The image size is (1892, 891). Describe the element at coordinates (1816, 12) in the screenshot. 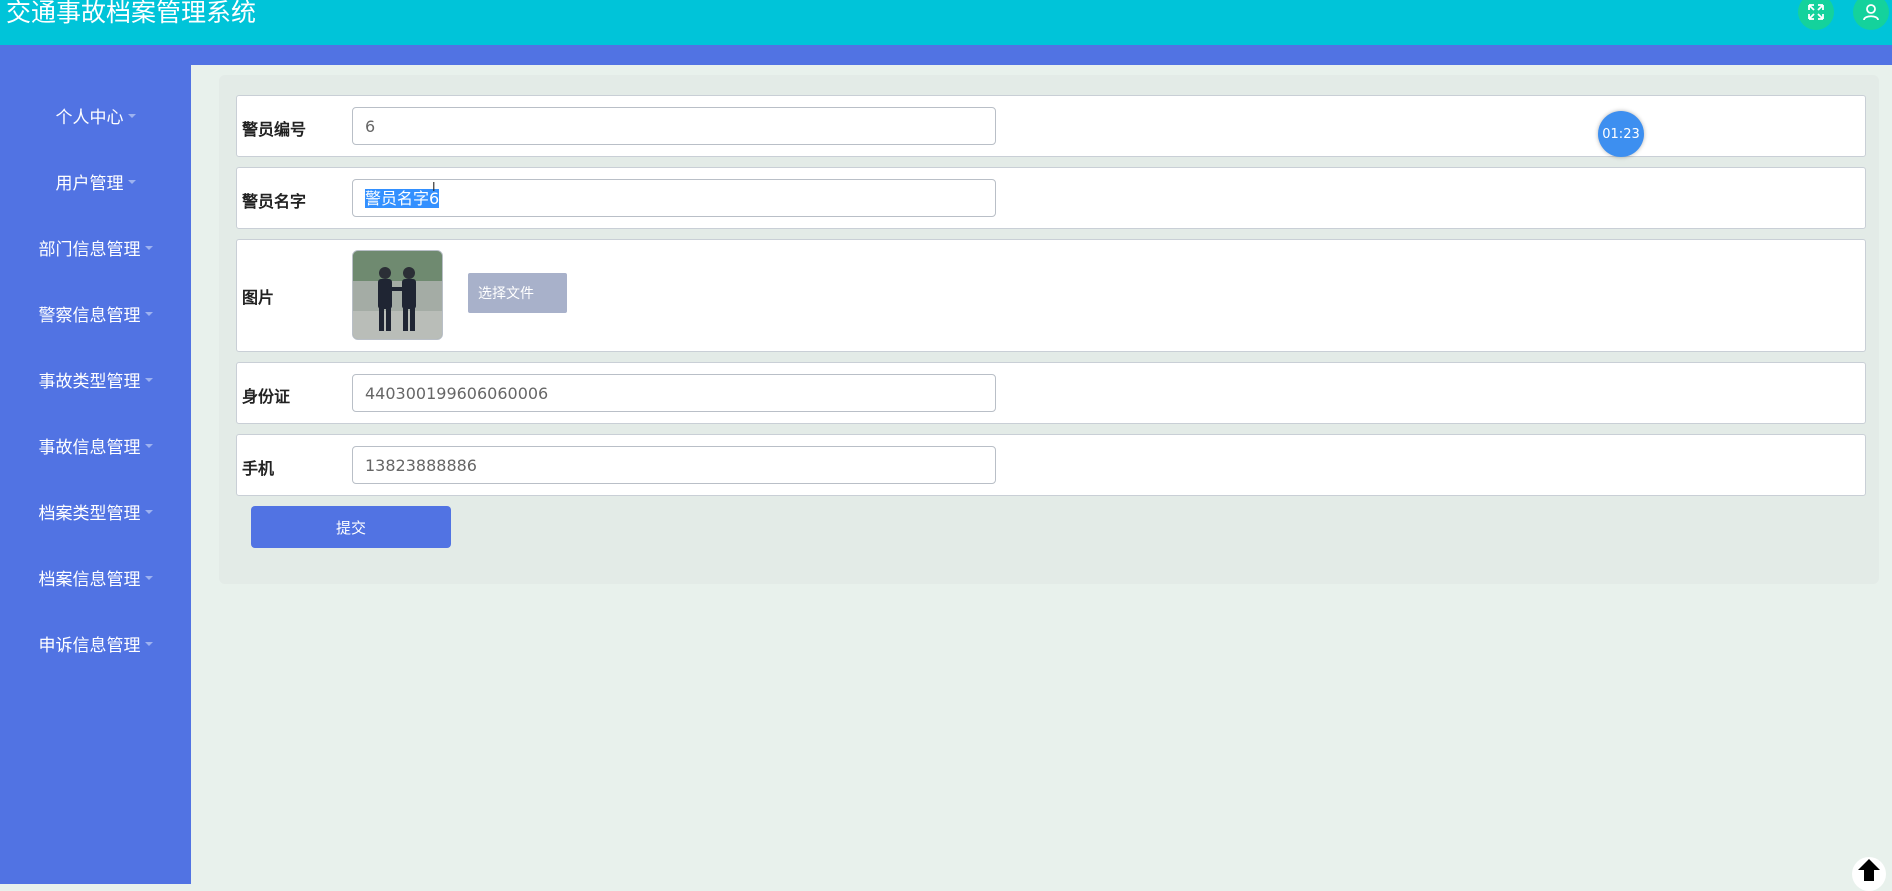

I see `expand-arrows-icon` at that location.